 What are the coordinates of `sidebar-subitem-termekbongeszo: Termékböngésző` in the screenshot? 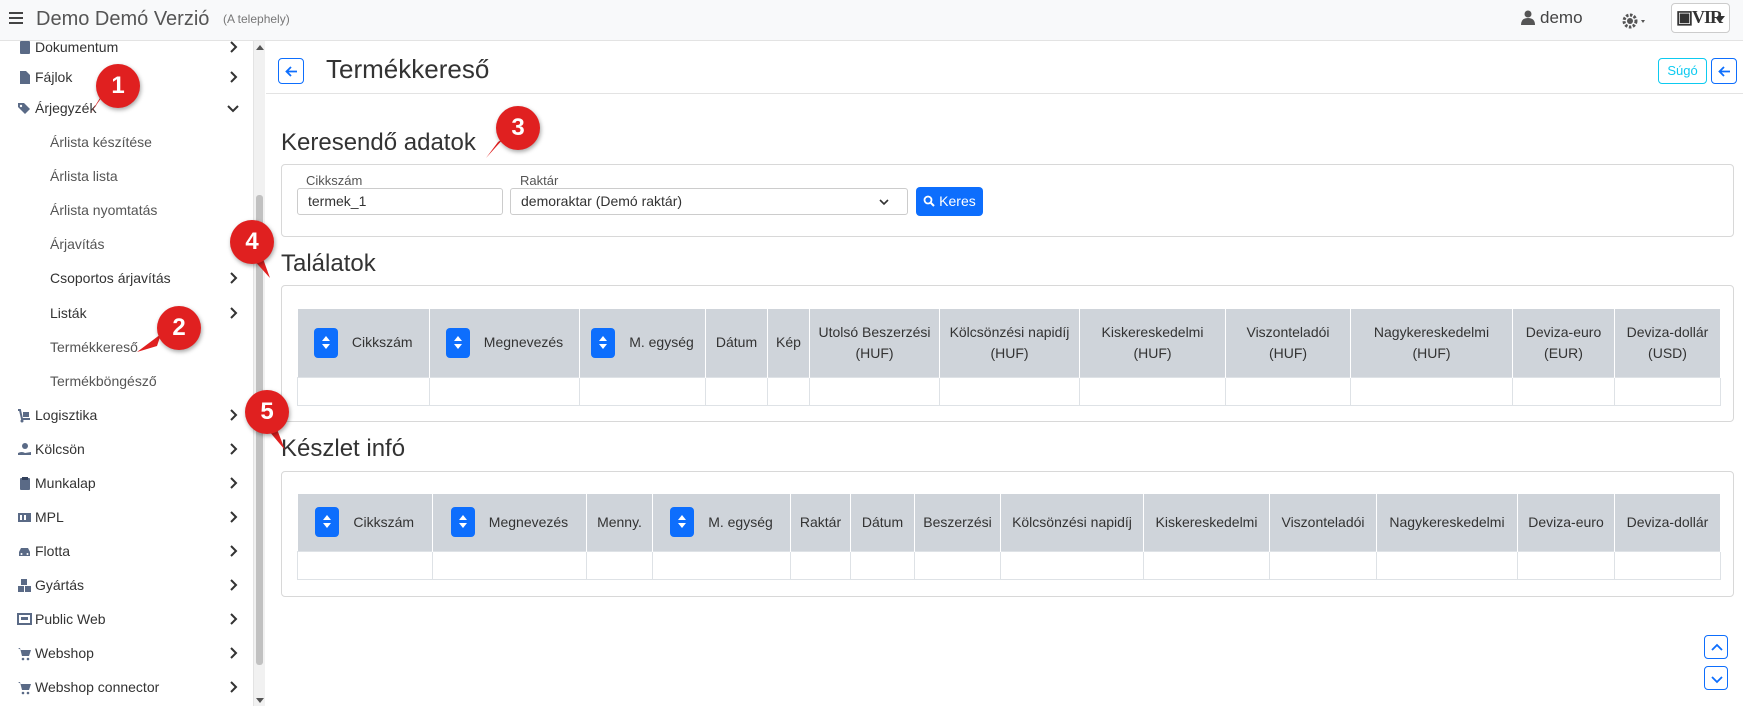 It's located at (126, 382).